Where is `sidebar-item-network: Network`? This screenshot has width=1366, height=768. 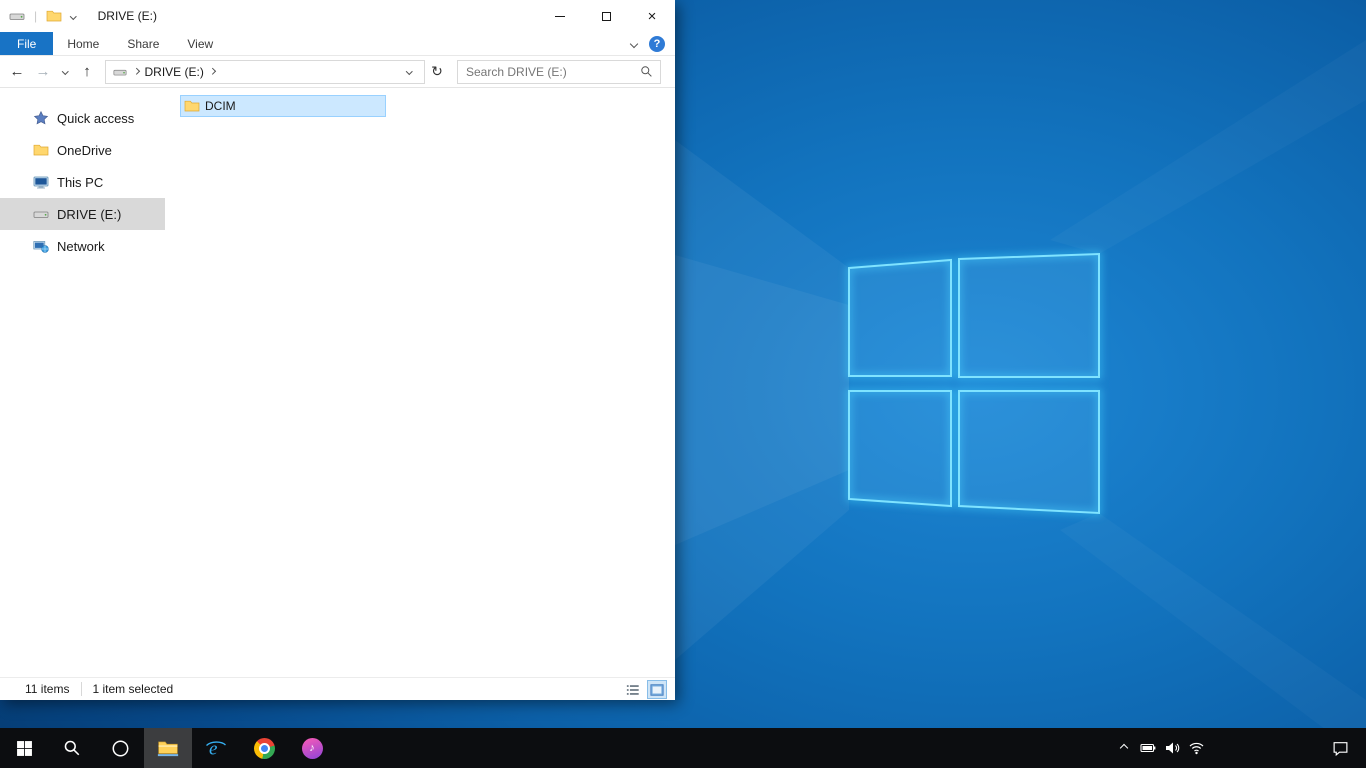 sidebar-item-network: Network is located at coordinates (82, 246).